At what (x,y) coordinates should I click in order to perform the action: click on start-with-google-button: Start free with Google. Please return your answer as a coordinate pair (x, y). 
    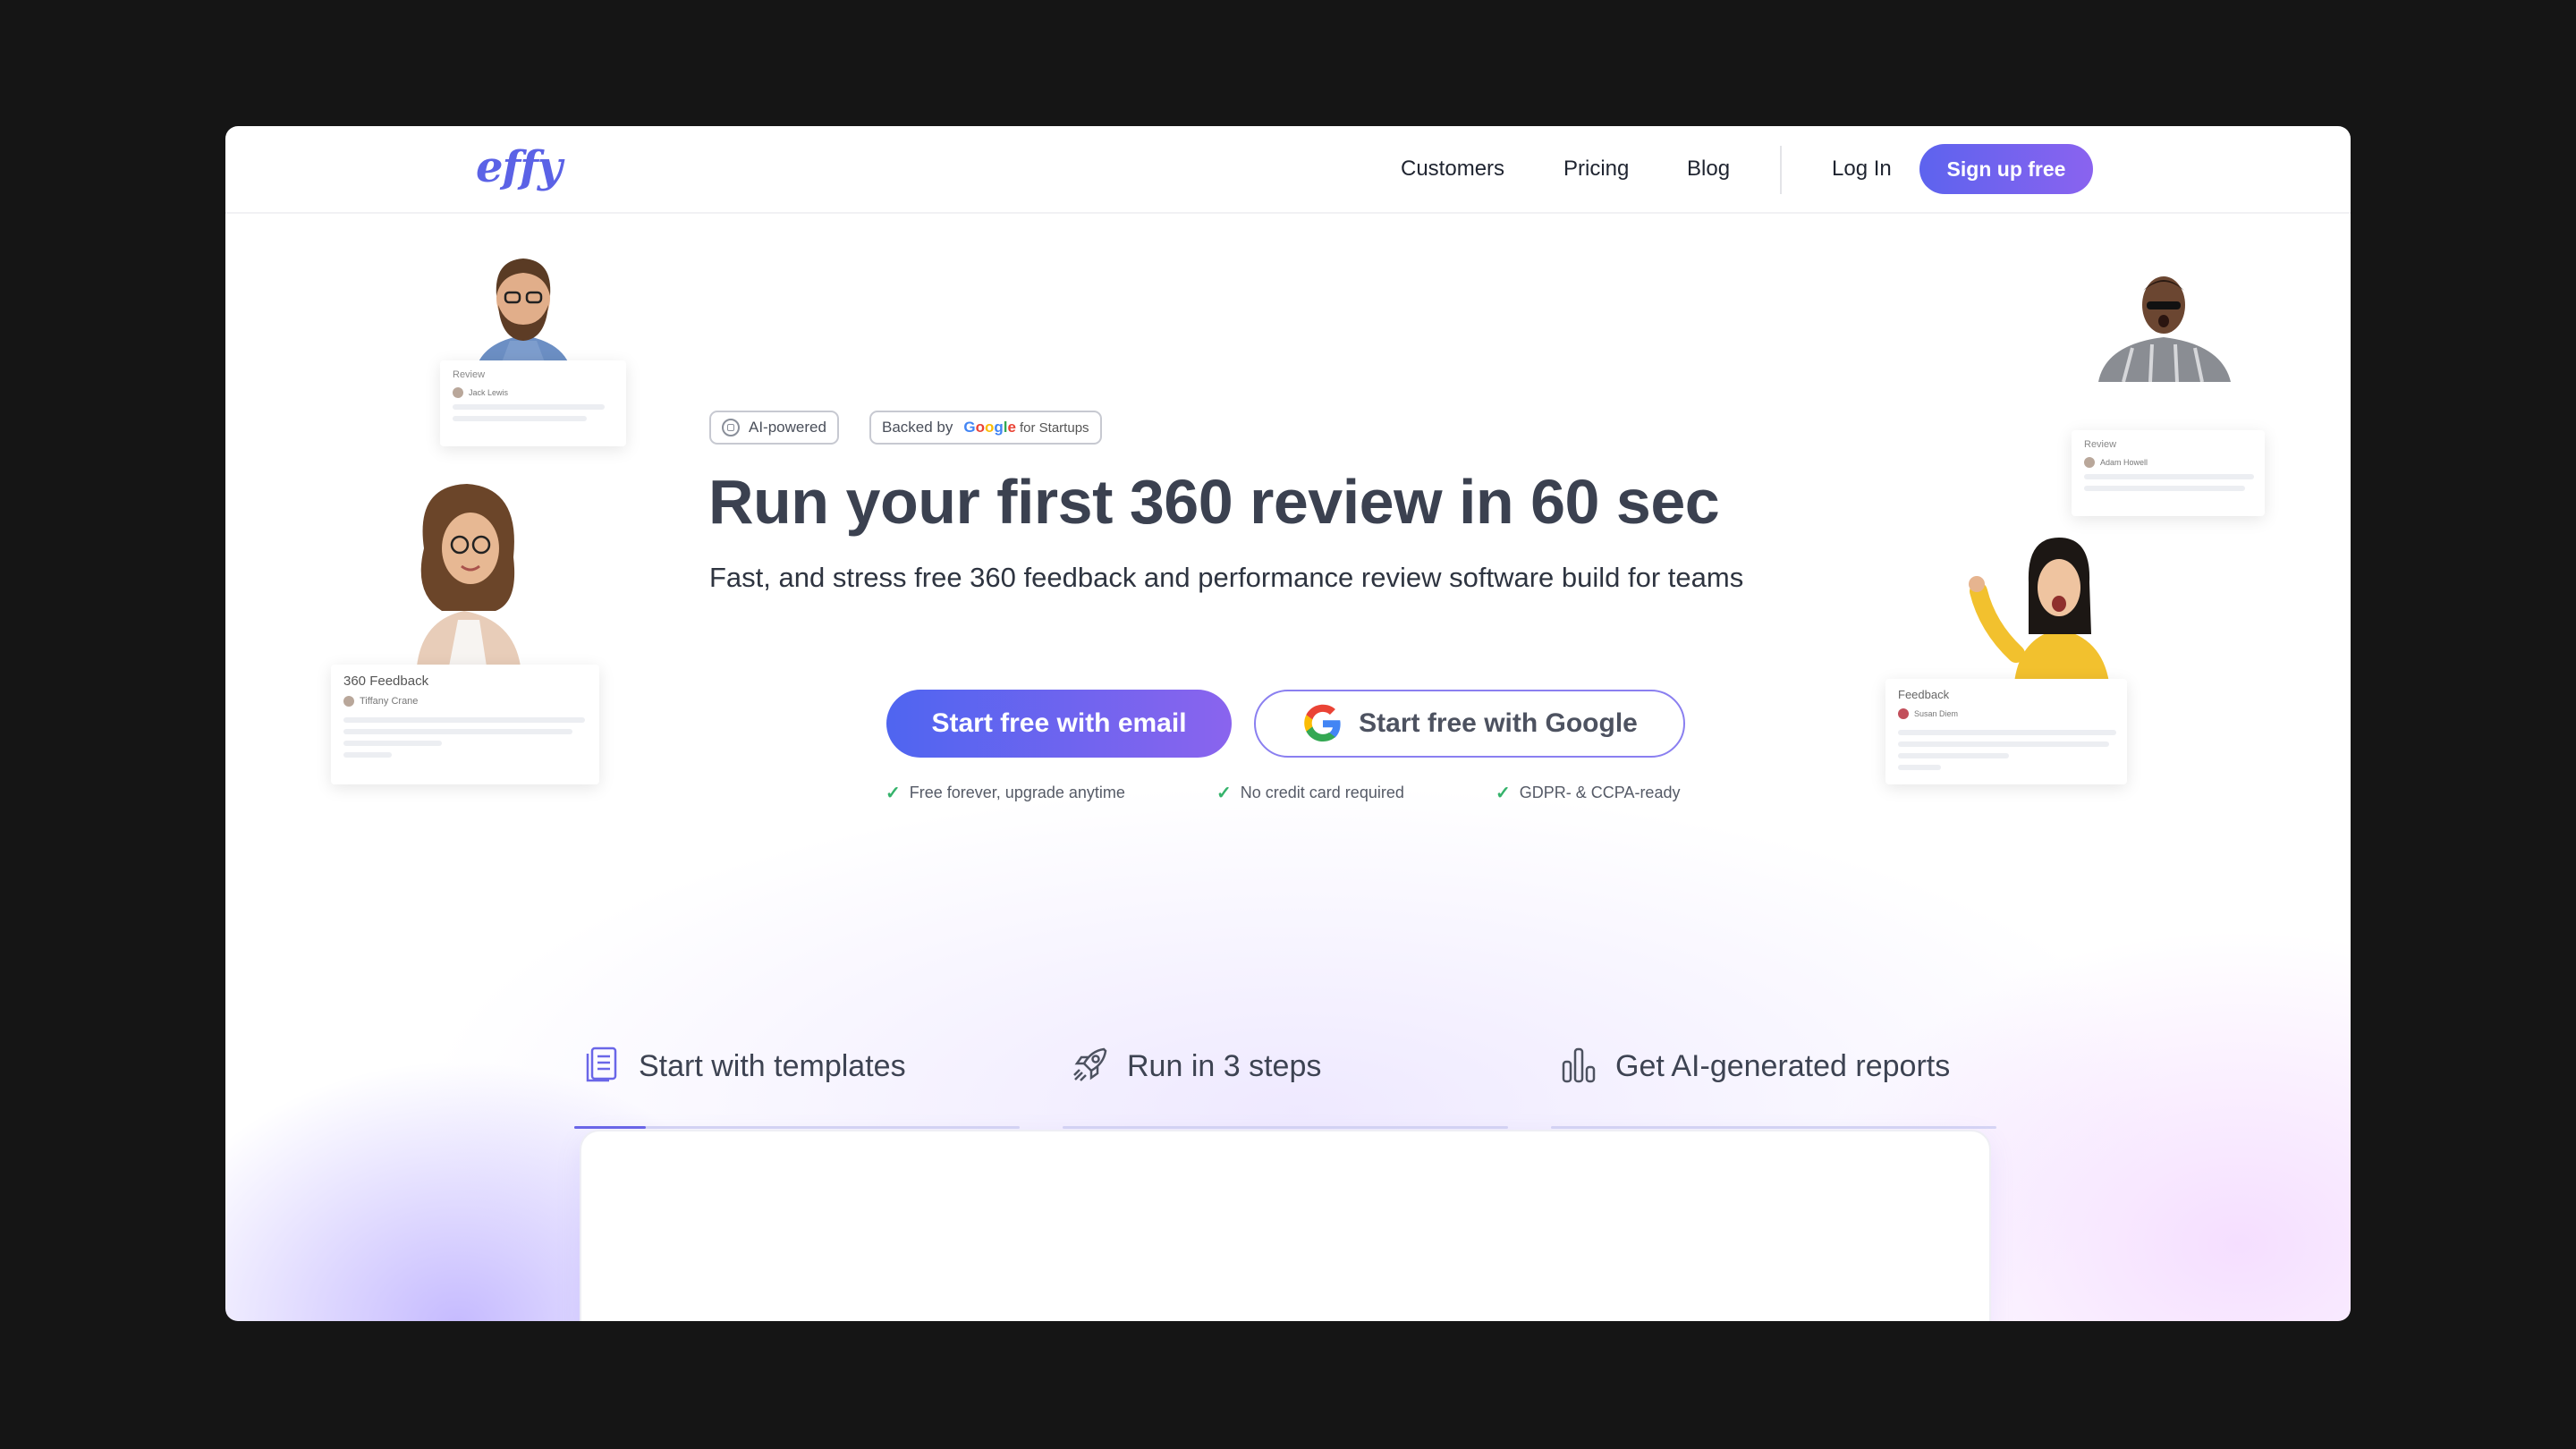
    Looking at the image, I should click on (1469, 724).